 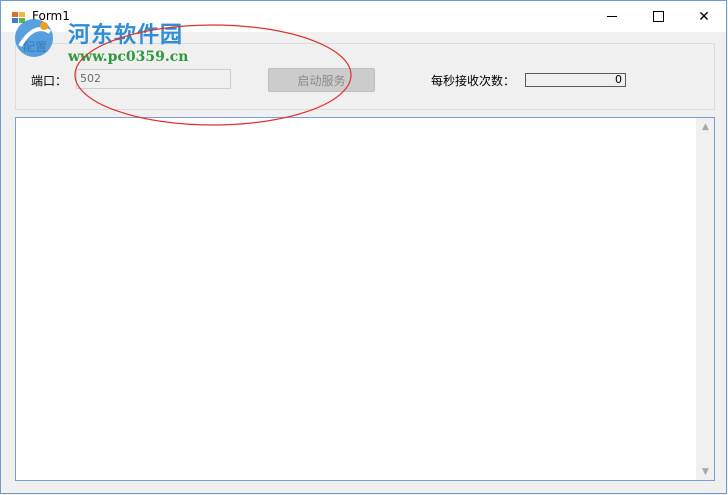 What do you see at coordinates (49, 81) in the screenshot?
I see `port-label: 端口：` at bounding box center [49, 81].